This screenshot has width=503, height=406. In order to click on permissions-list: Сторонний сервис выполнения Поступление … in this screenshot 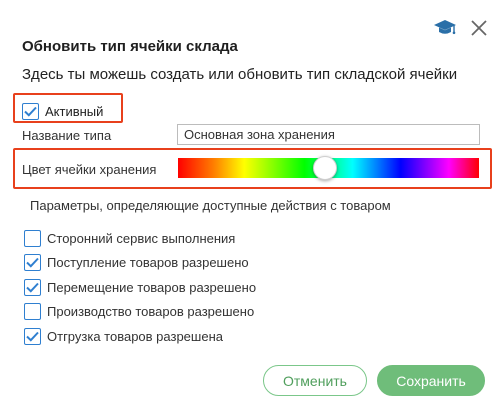, I will do `click(140, 287)`.